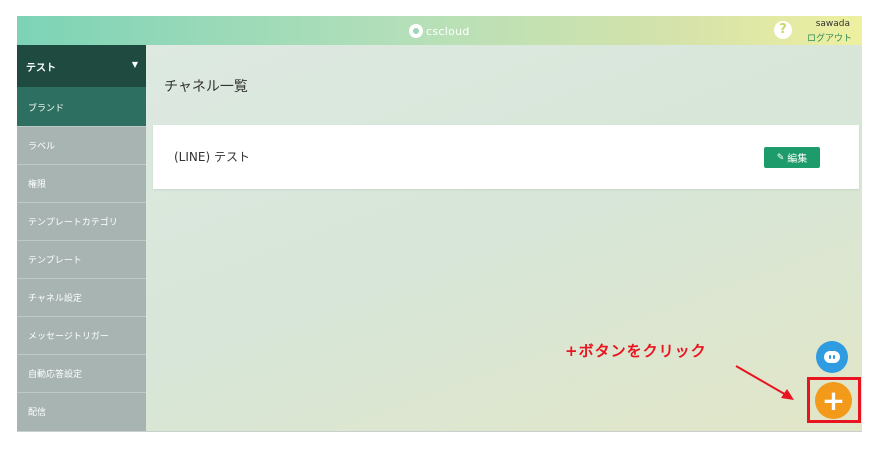 The image size is (894, 453). Describe the element at coordinates (783, 30) in the screenshot. I see `help-icon: ?` at that location.